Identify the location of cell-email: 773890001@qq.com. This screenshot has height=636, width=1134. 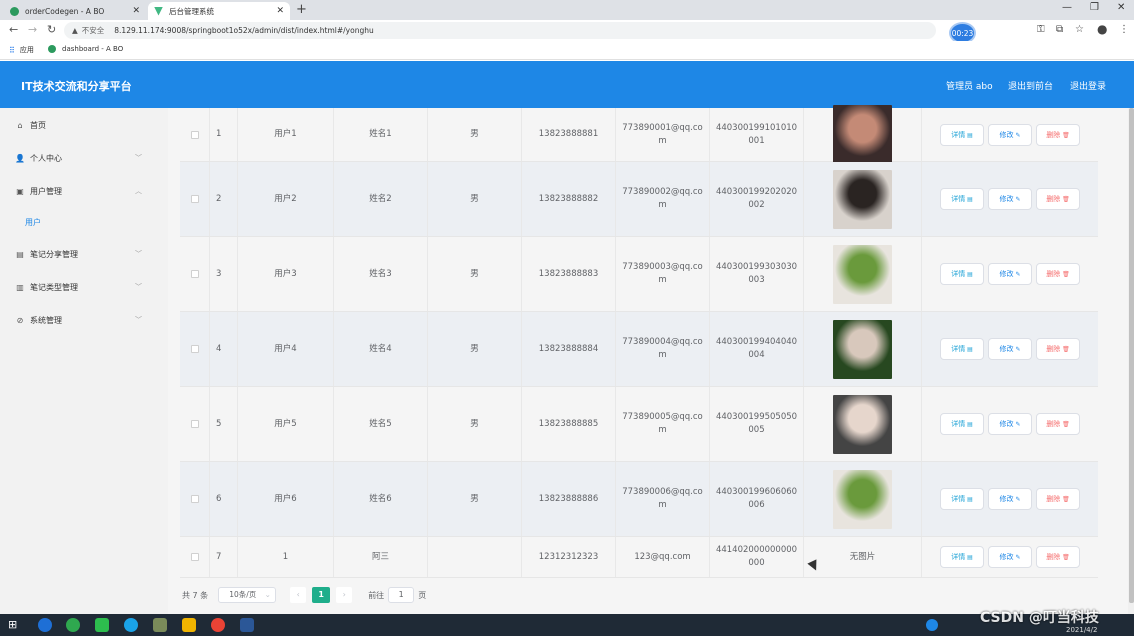
(663, 134).